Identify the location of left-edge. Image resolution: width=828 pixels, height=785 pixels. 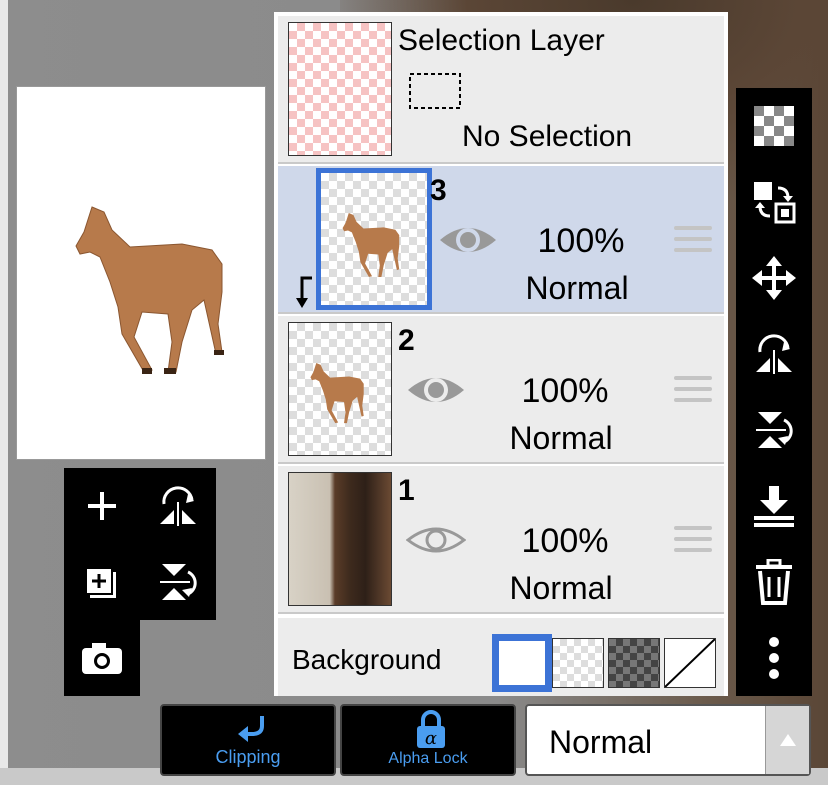
(4, 392).